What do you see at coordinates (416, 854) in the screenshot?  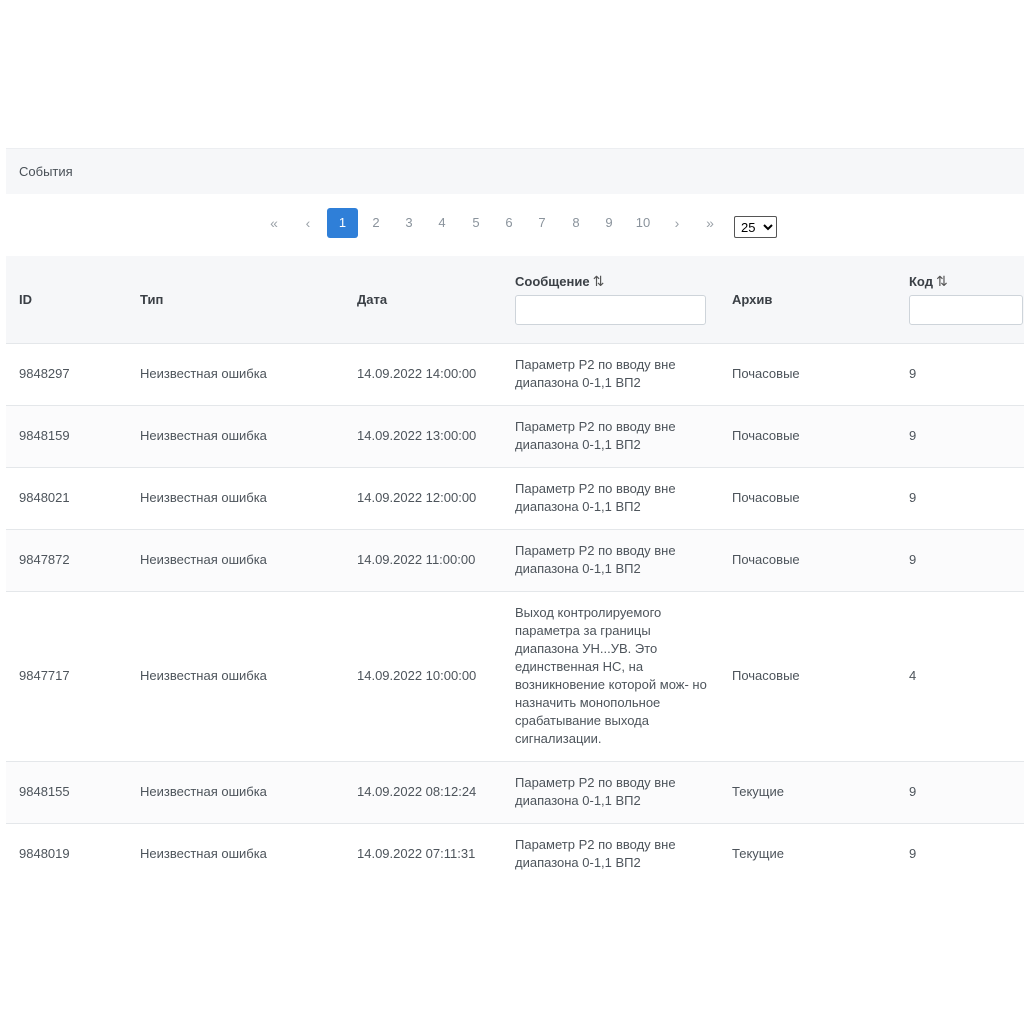 I see `cell-date: 14.09.2022 07:11:31` at bounding box center [416, 854].